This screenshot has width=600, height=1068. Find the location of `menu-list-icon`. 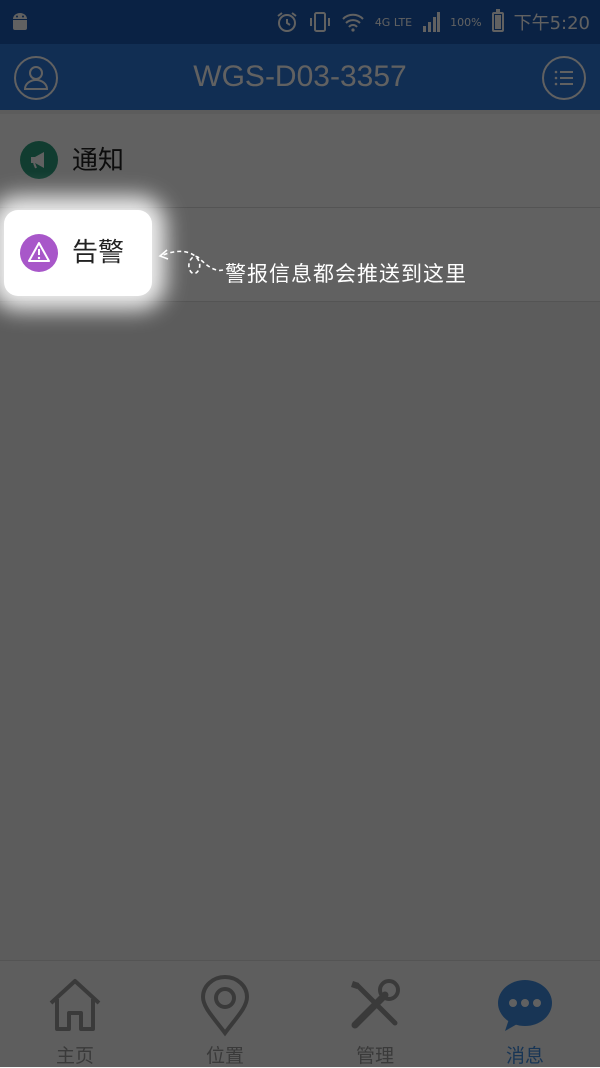

menu-list-icon is located at coordinates (563, 78).